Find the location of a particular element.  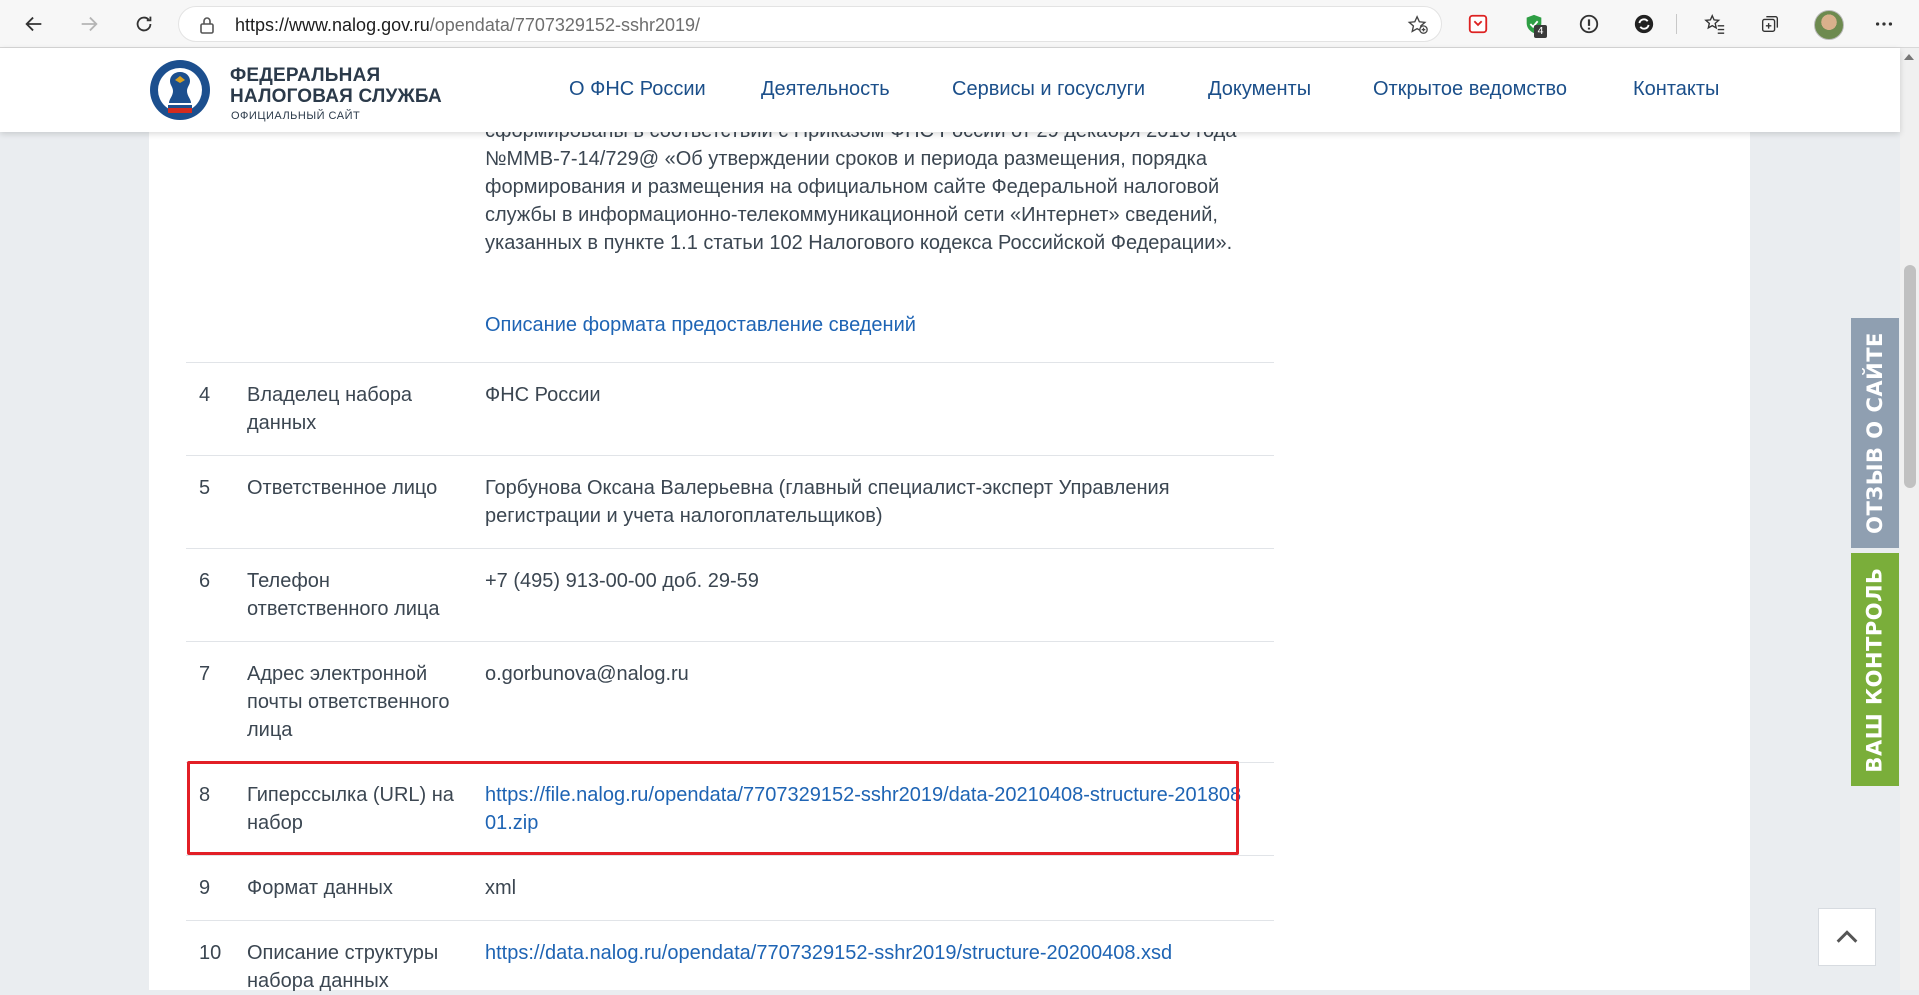

back-arrow-icon is located at coordinates (33, 24).